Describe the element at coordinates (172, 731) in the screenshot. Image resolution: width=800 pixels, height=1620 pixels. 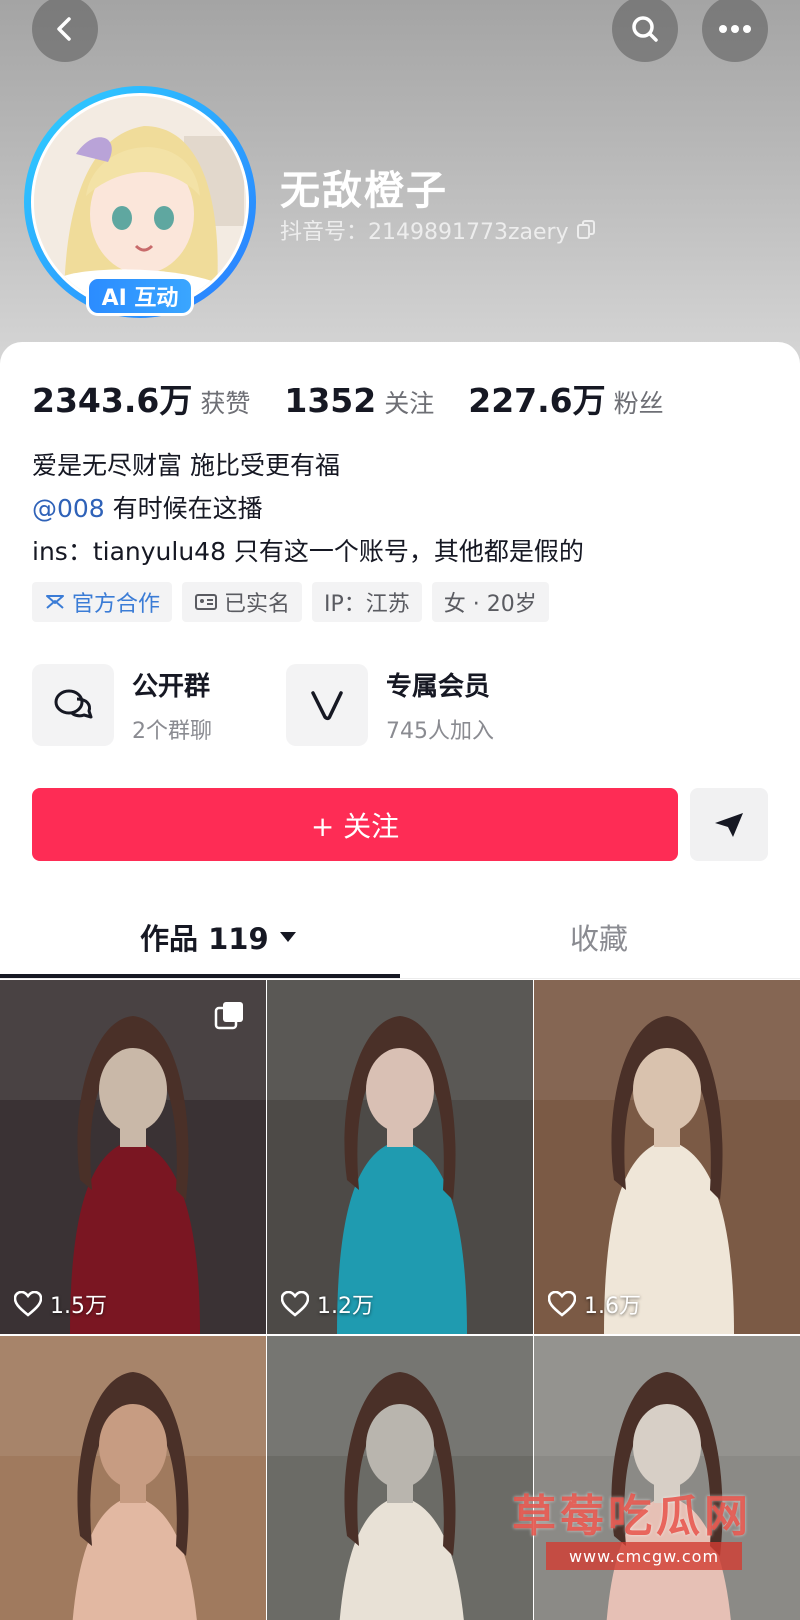
I see `public-group-subtitle: 2个群聊` at that location.